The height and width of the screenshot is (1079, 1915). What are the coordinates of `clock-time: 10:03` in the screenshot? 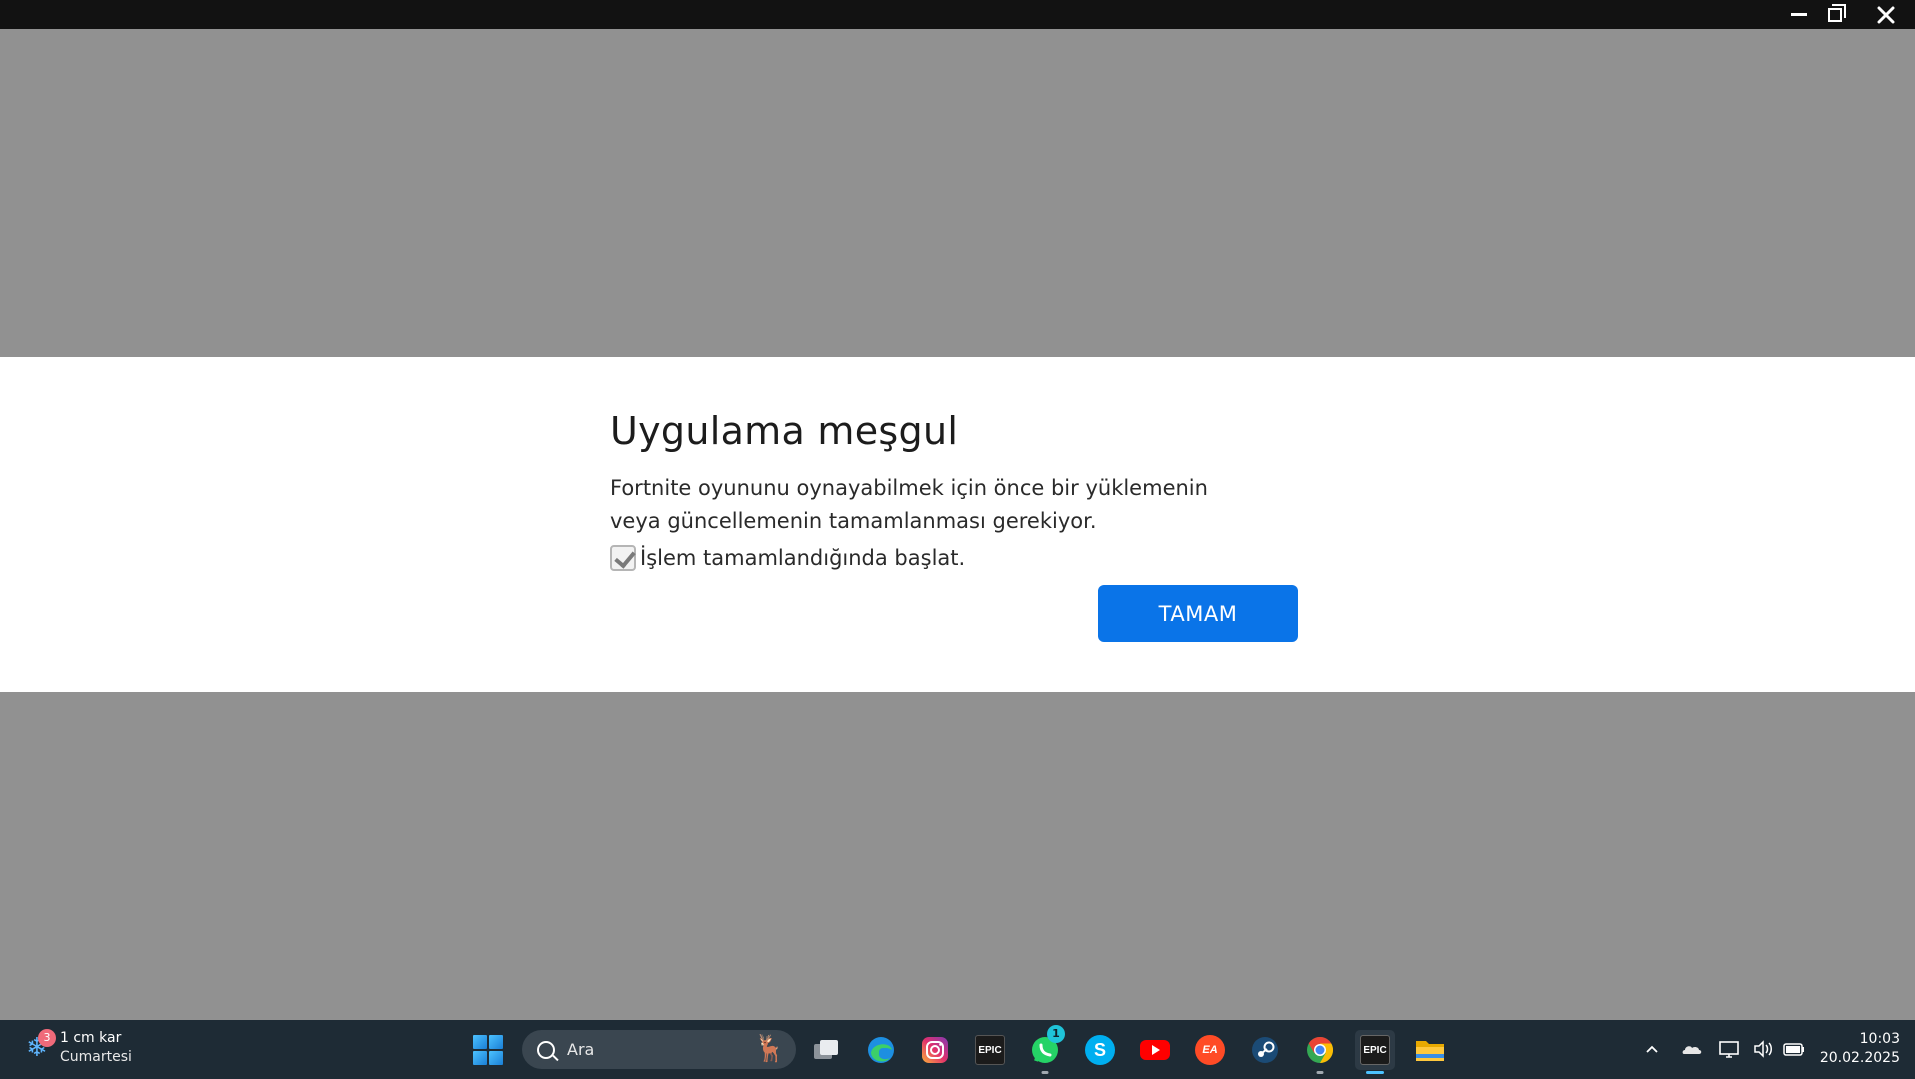 It's located at (1879, 1039).